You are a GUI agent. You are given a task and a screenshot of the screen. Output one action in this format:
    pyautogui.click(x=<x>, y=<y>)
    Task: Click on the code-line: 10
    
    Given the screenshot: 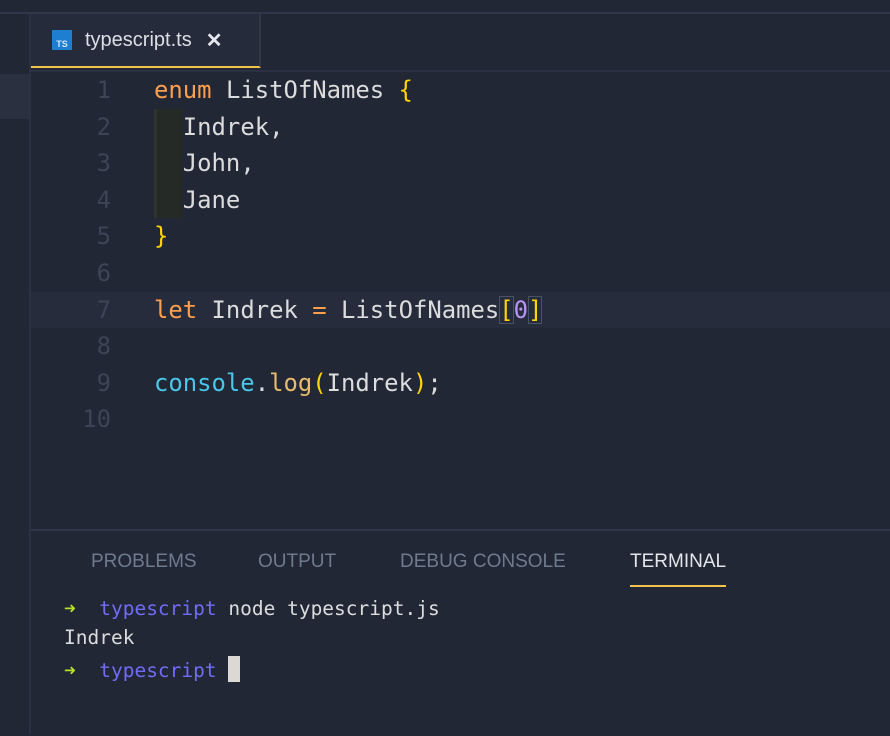 What is the action you would take?
    pyautogui.click(x=460, y=419)
    